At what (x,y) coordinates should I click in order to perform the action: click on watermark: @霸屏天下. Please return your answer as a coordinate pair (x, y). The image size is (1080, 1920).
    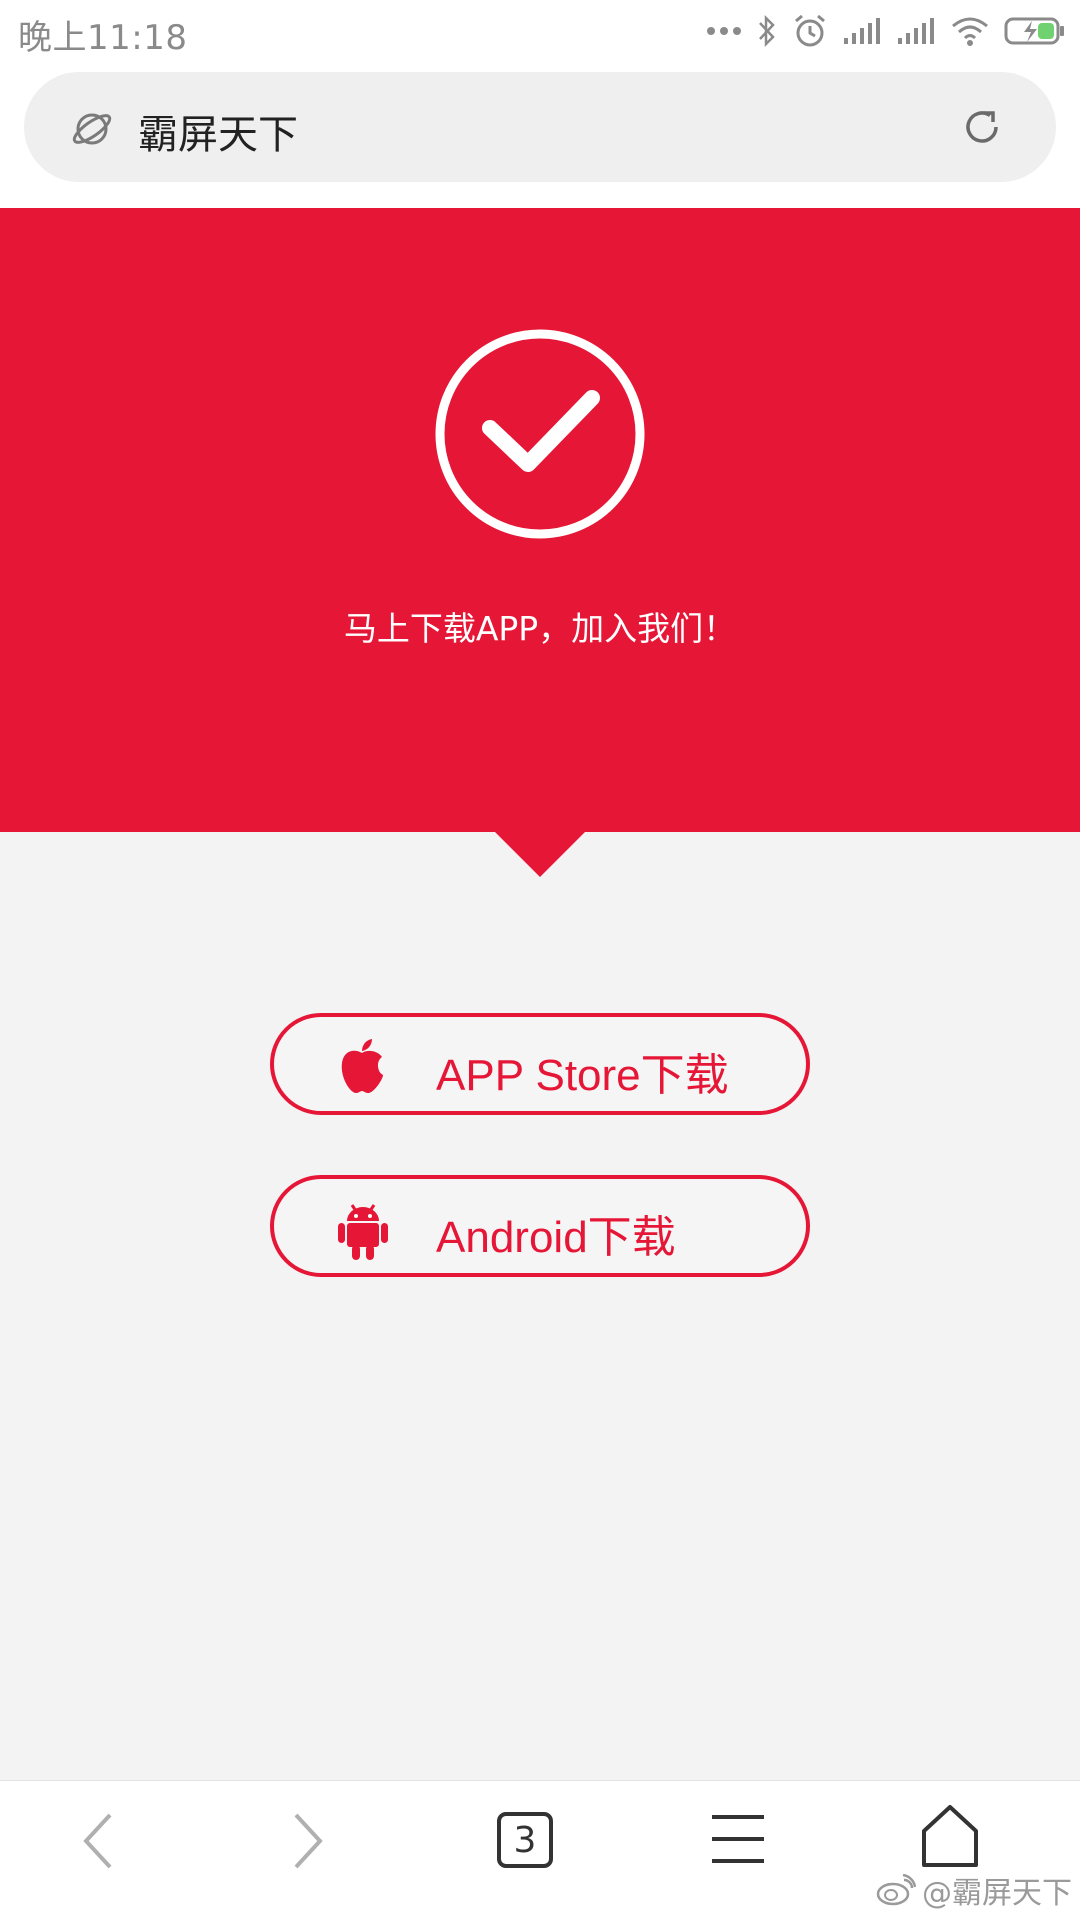
    Looking at the image, I should click on (974, 1890).